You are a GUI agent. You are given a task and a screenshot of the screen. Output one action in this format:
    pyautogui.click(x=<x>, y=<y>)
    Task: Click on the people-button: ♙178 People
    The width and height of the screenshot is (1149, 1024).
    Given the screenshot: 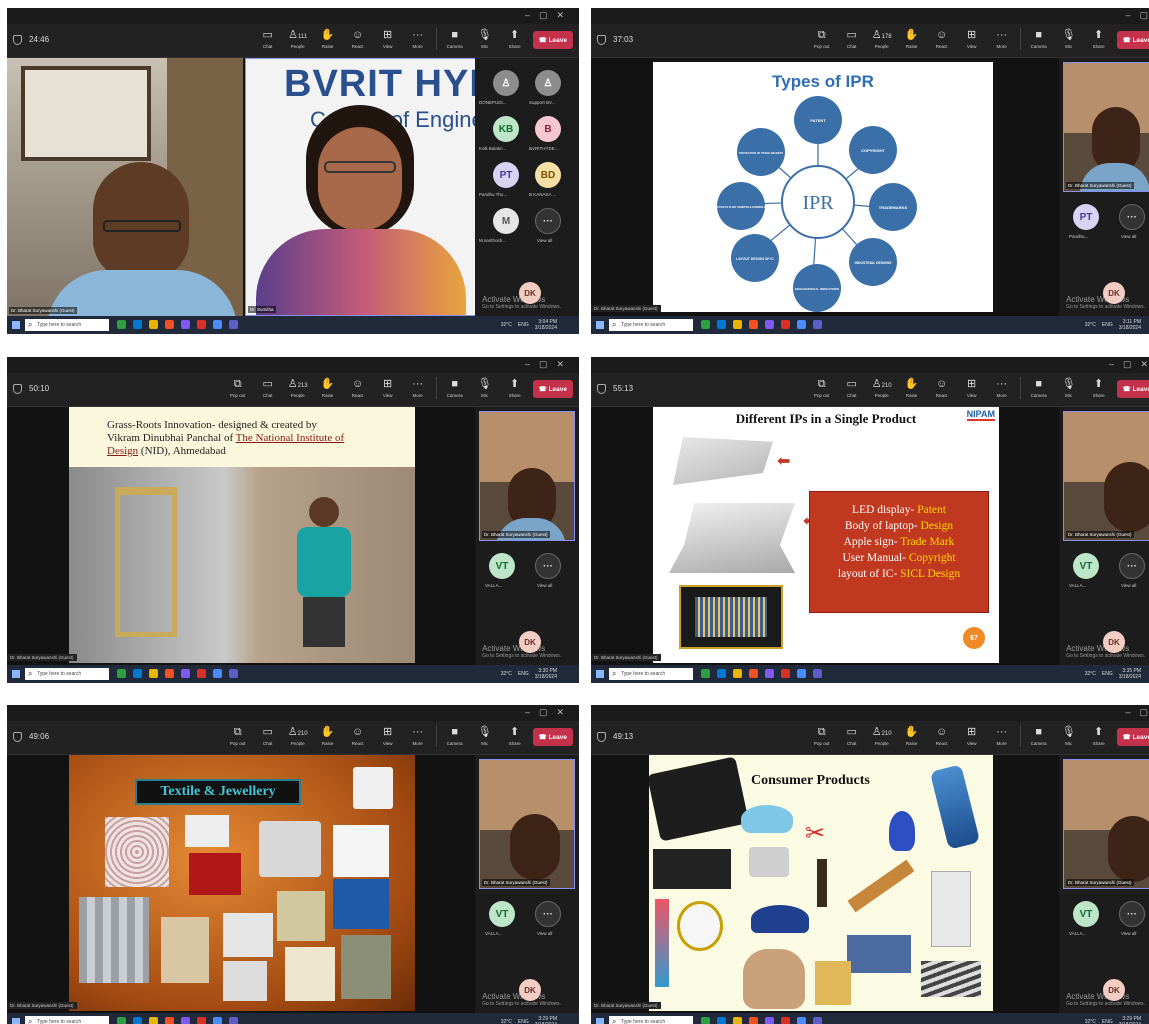 What is the action you would take?
    pyautogui.click(x=882, y=38)
    